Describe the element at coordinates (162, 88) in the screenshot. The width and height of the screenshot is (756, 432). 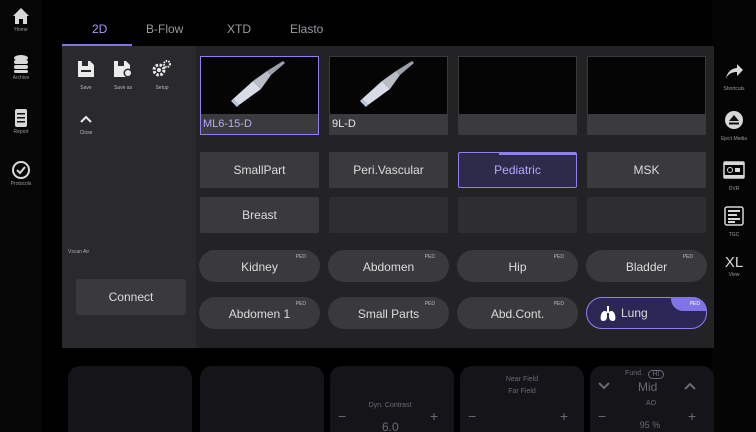
I see `setup-label: Setup` at that location.